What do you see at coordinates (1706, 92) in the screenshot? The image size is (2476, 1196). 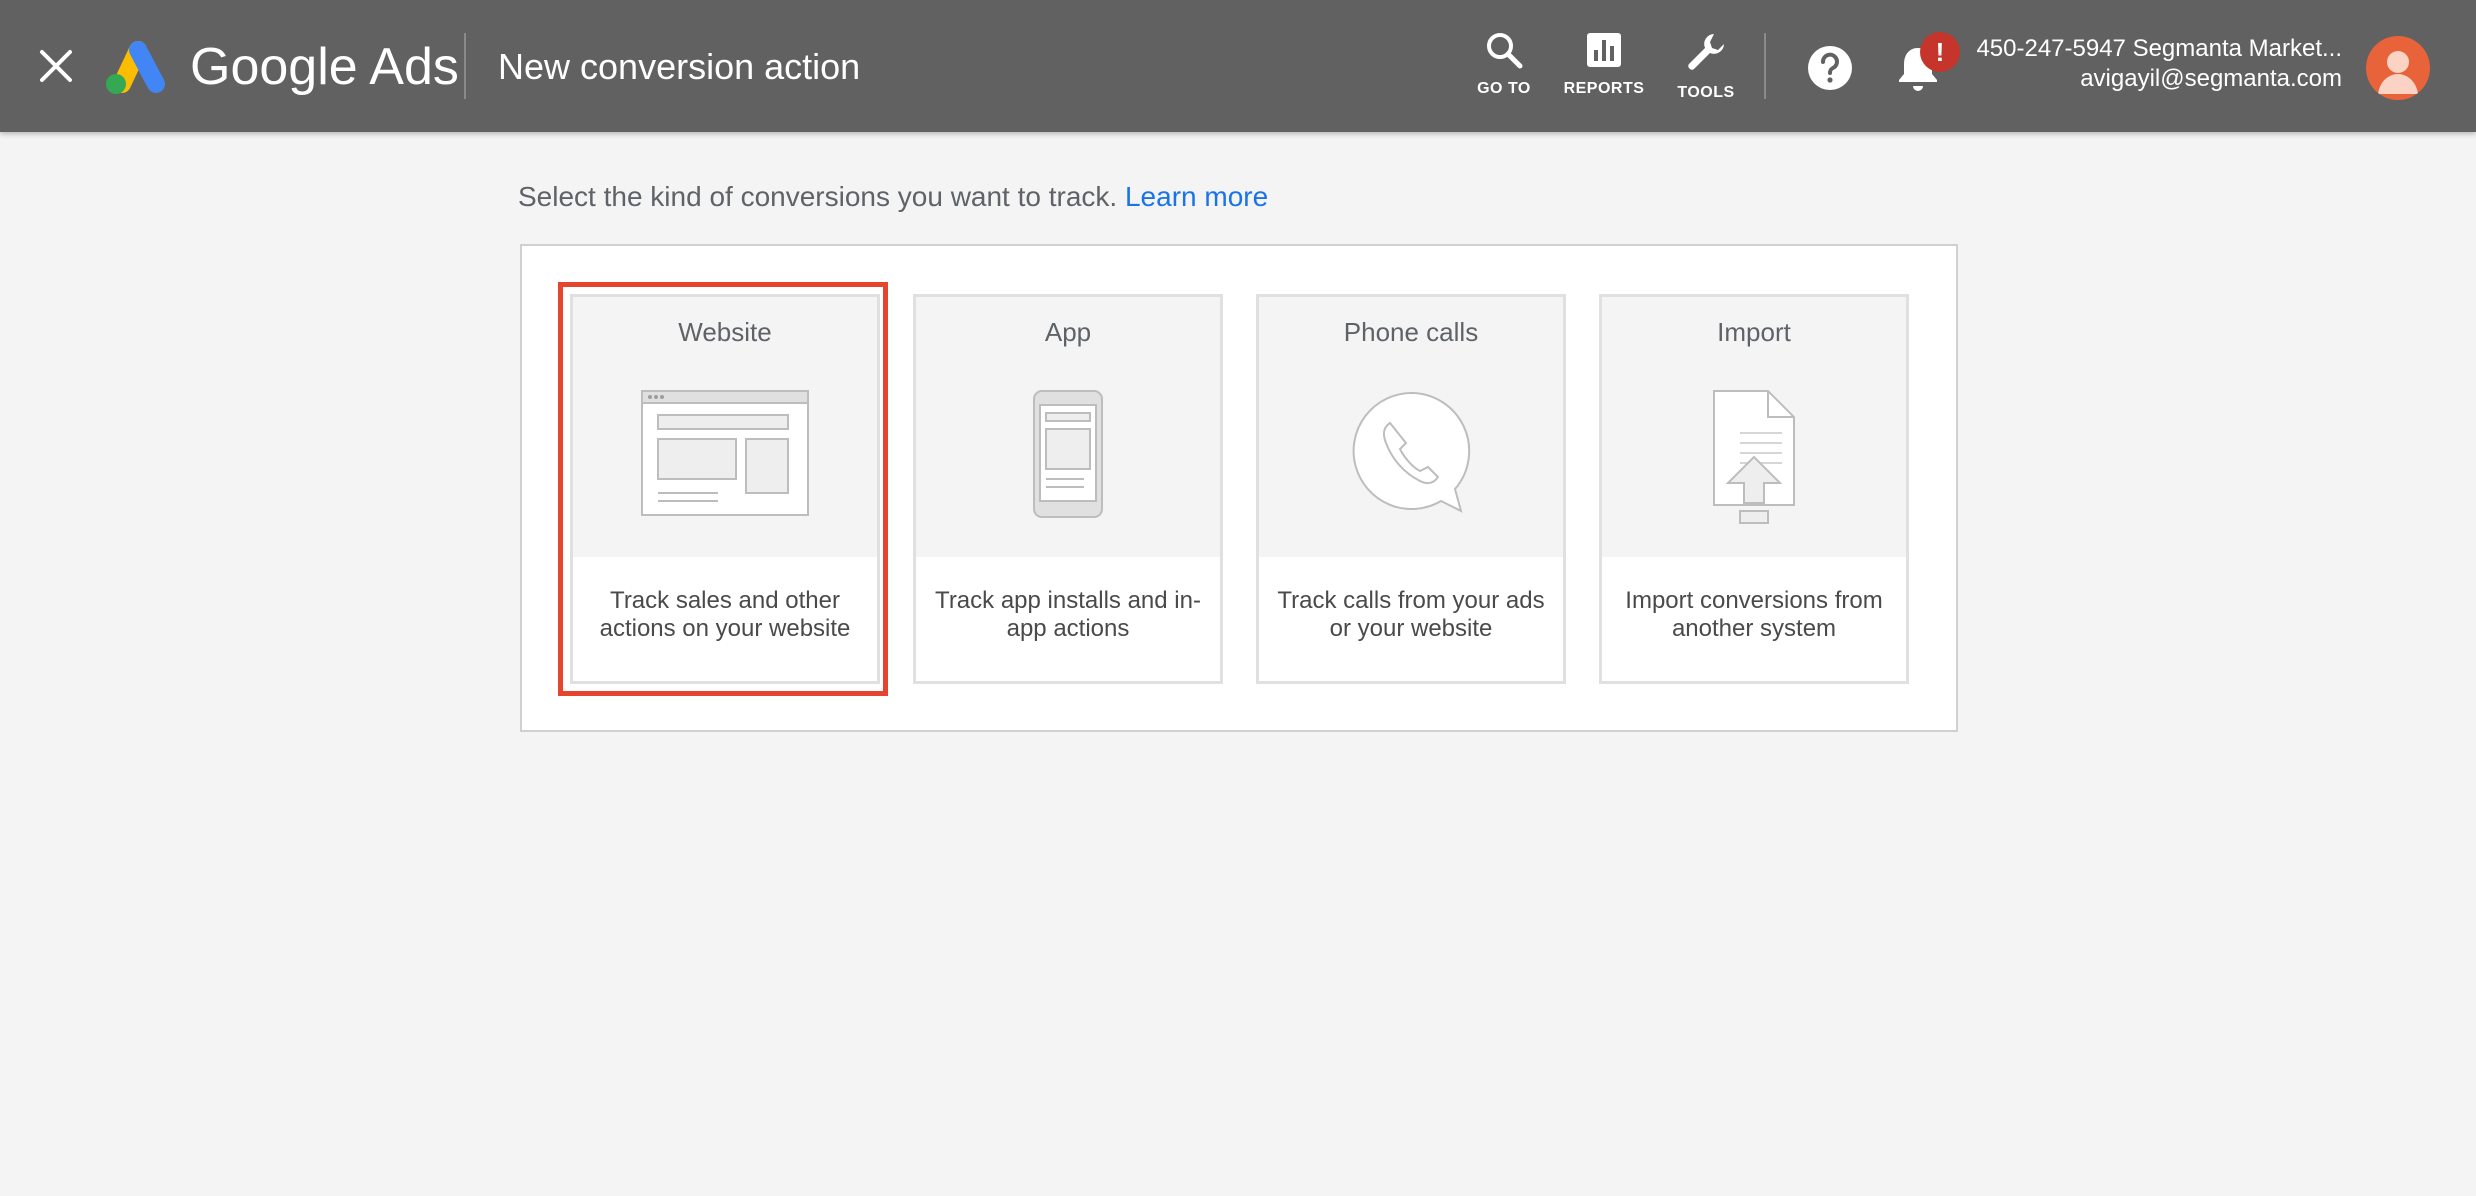 I see `tools-label: TOOLS` at bounding box center [1706, 92].